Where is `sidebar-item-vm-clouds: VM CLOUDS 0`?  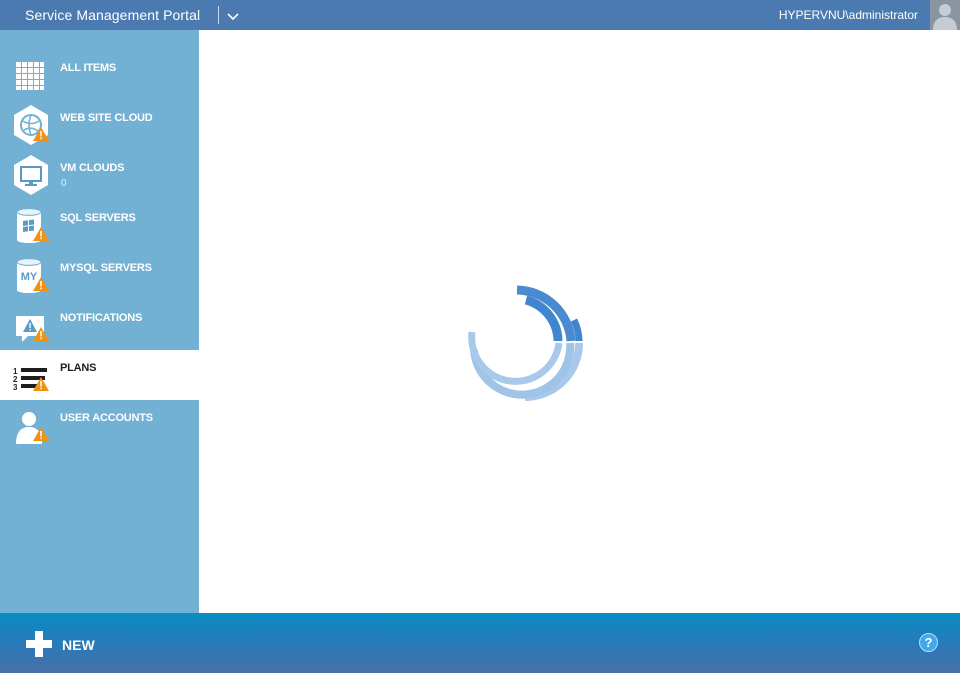 sidebar-item-vm-clouds: VM CLOUDS 0 is located at coordinates (99, 175).